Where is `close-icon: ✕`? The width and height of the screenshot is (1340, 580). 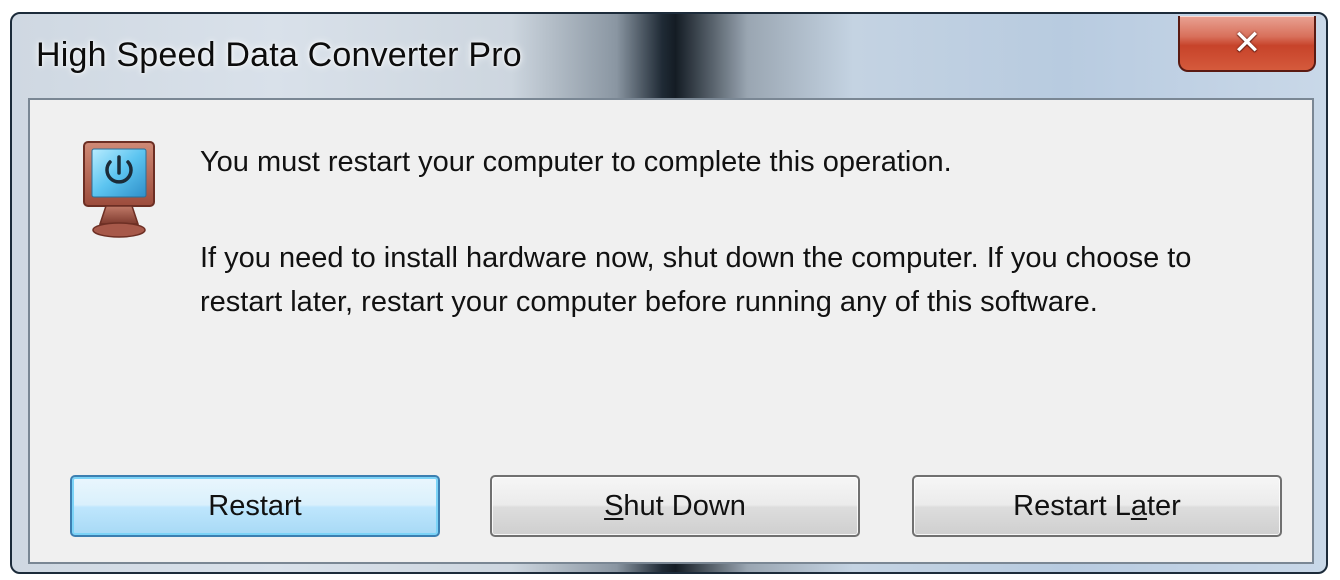 close-icon: ✕ is located at coordinates (1247, 43).